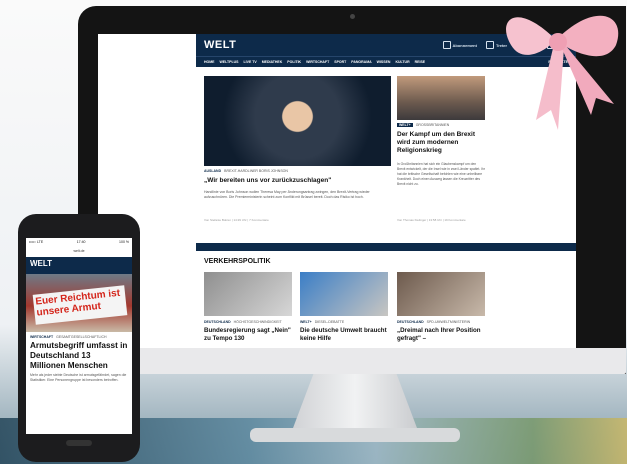 The width and height of the screenshot is (627, 464). Describe the element at coordinates (250, 62) in the screenshot. I see `nav-live-tv: LIVE TV` at that location.